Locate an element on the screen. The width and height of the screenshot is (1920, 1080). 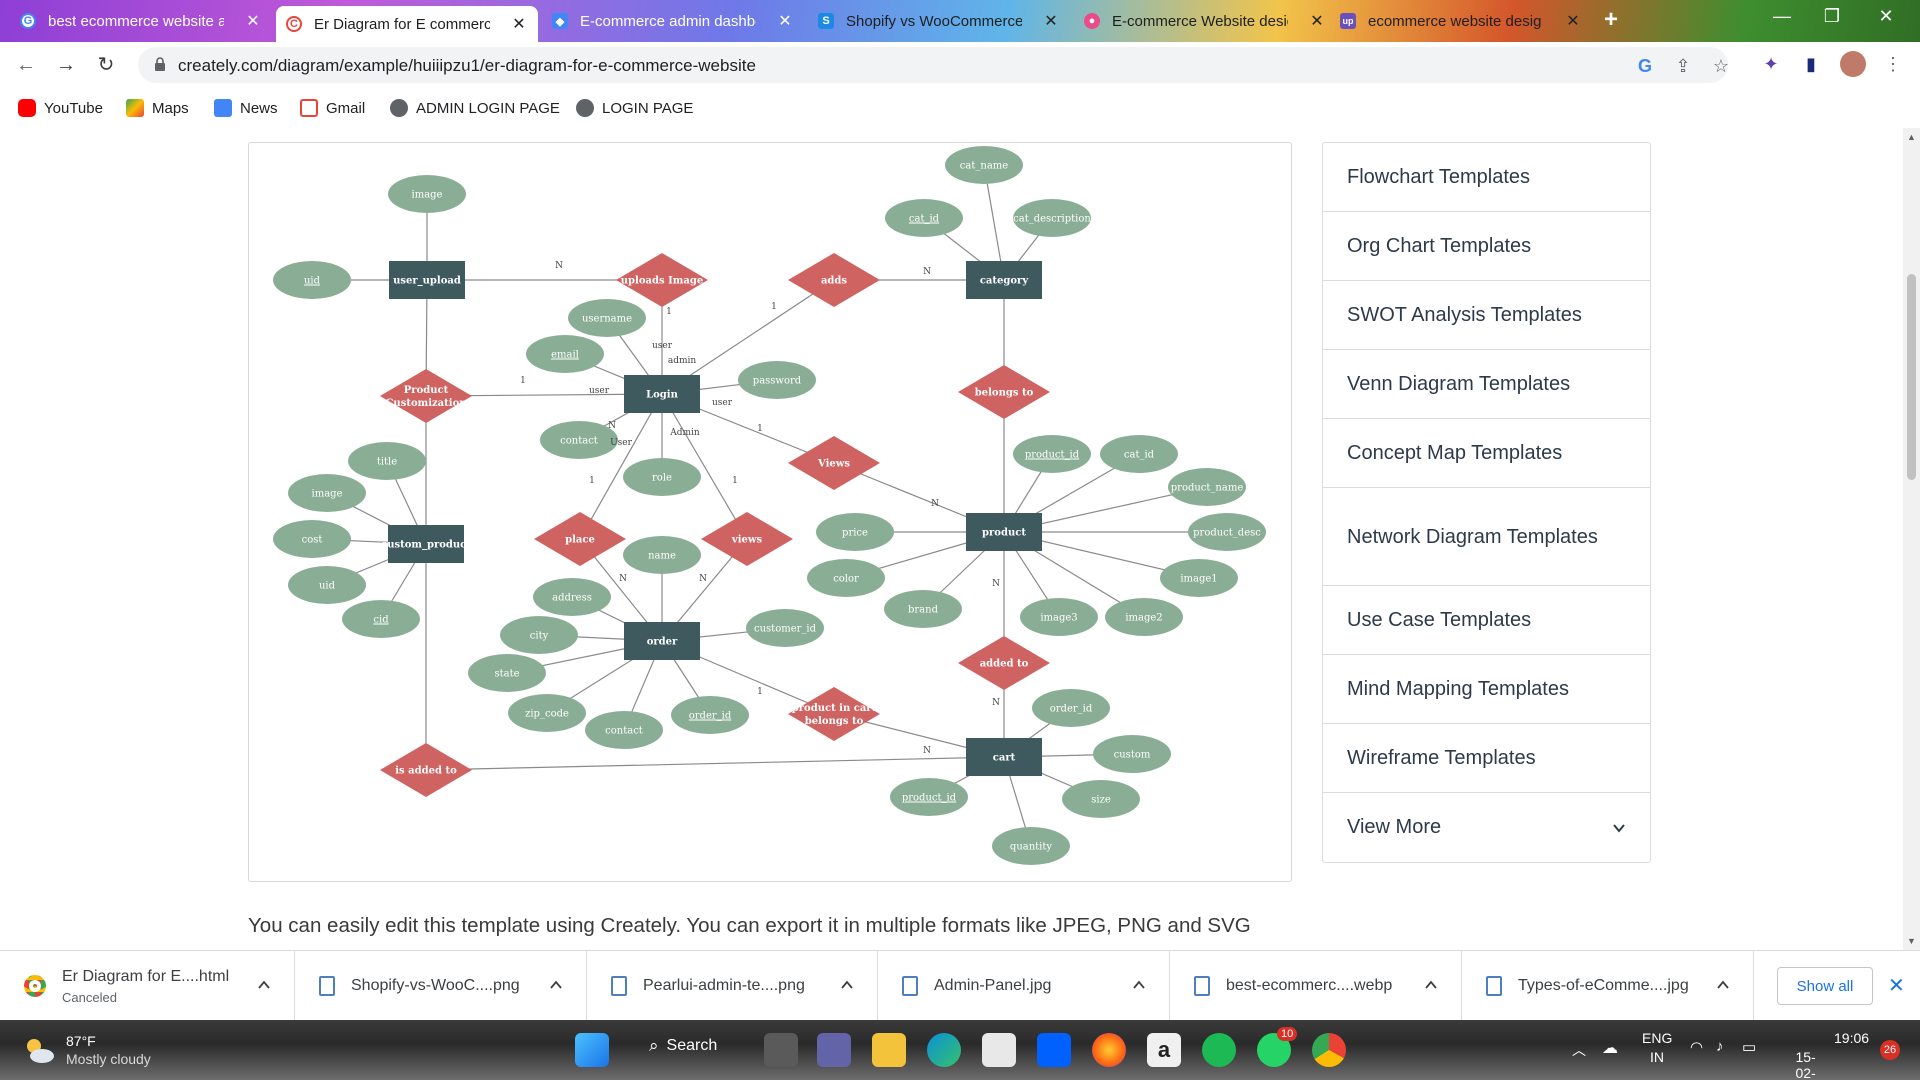
attribute-role: role is located at coordinates (662, 477).